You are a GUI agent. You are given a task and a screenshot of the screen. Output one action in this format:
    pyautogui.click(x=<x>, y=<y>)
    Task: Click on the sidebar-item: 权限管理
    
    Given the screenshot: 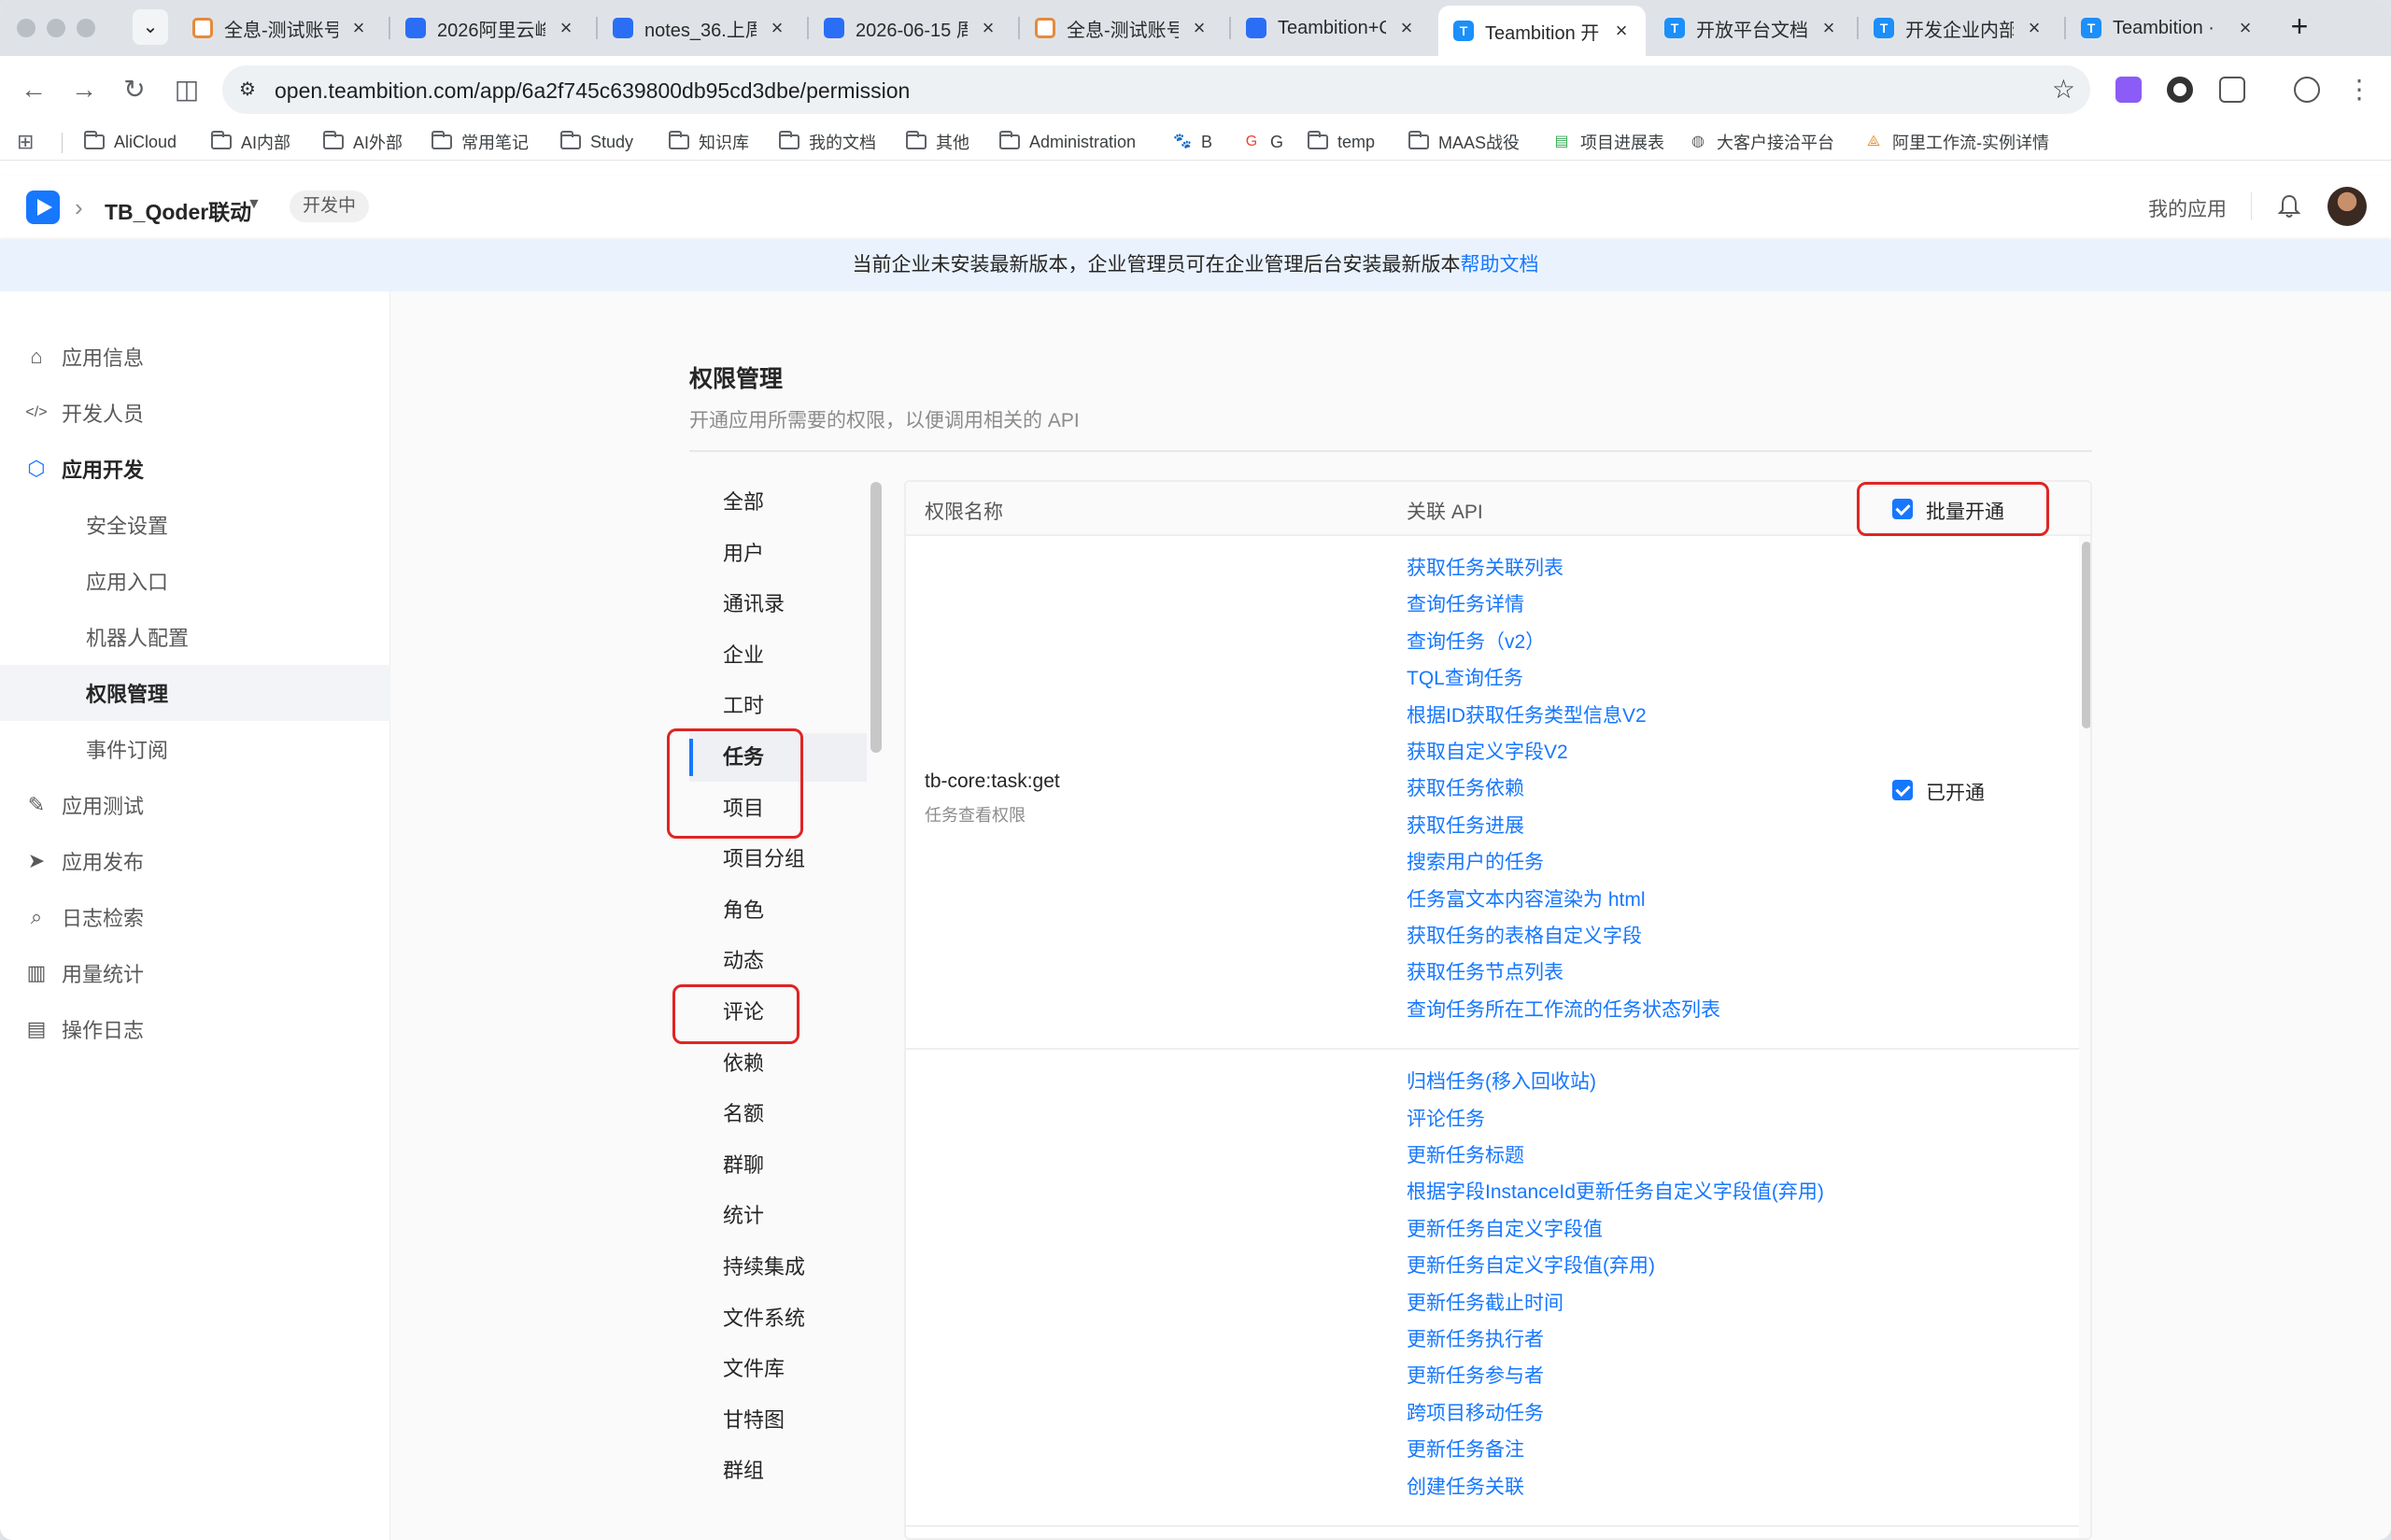 What is the action you would take?
    pyautogui.click(x=195, y=693)
    